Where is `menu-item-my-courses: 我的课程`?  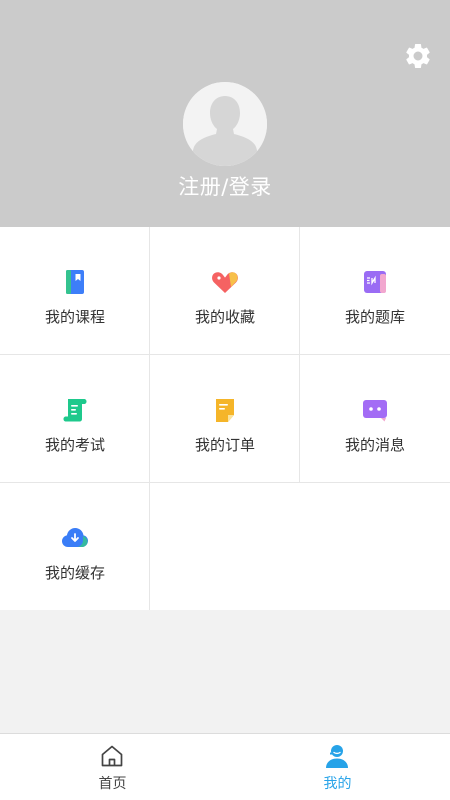
menu-item-my-courses: 我的课程 is located at coordinates (75, 290).